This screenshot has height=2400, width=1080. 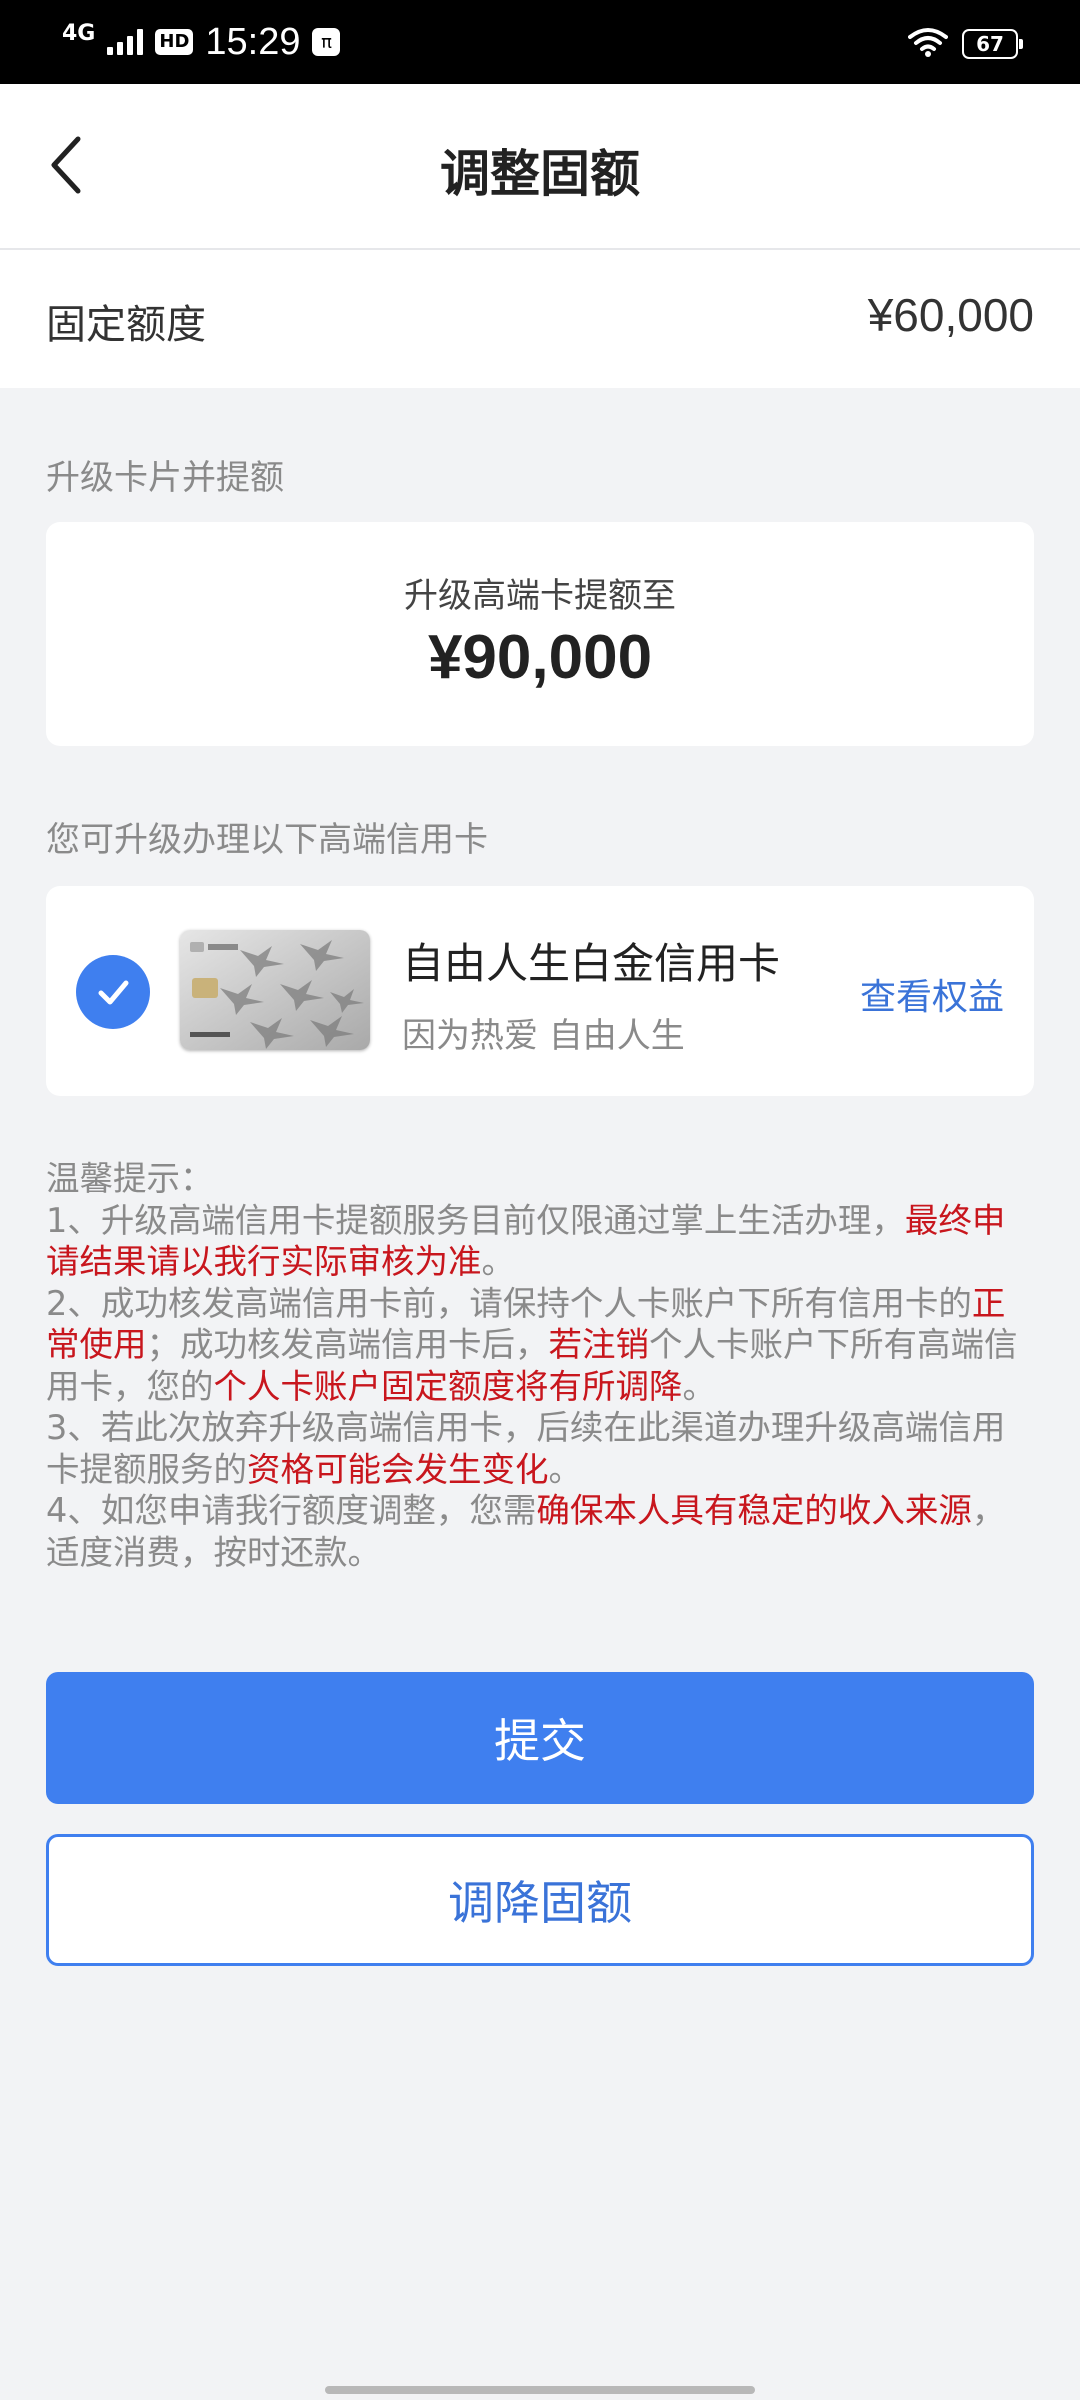 I want to click on tips-title: 温馨提示：, so click(x=130, y=1178).